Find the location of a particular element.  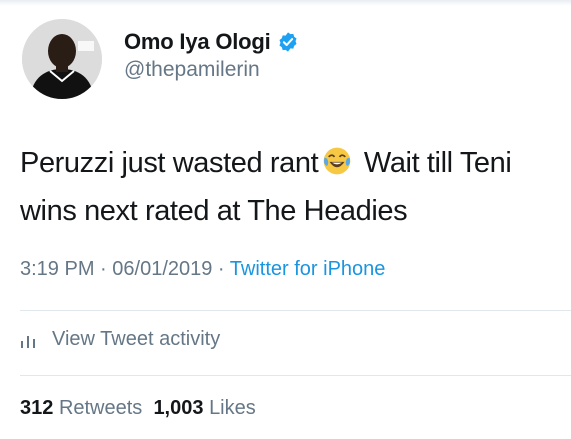

top-edge is located at coordinates (285, 3).